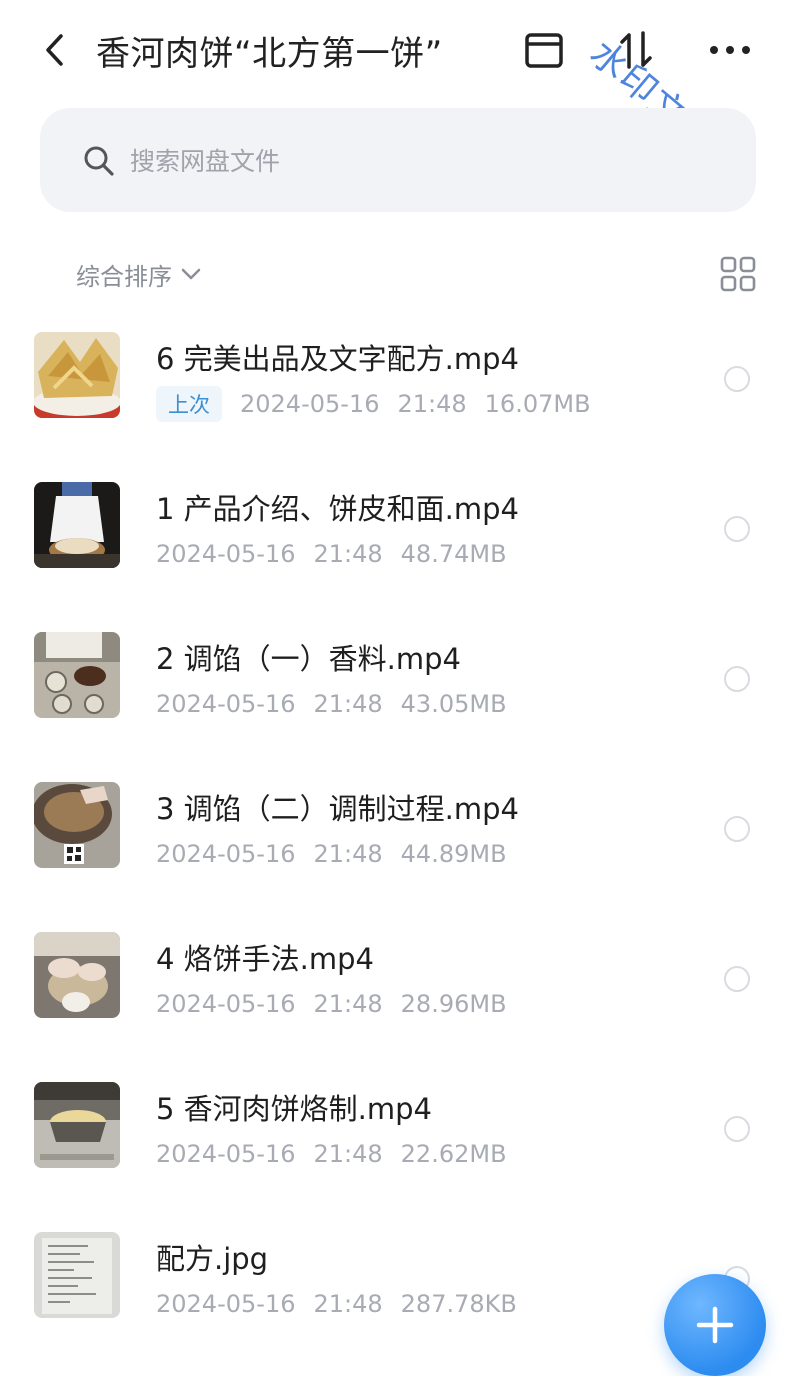 The width and height of the screenshot is (790, 1376). I want to click on back-icon, so click(54, 50).